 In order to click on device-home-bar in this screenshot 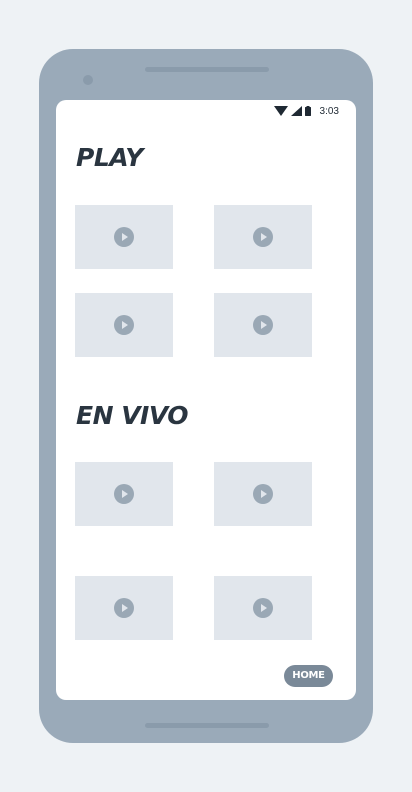, I will do `click(207, 725)`.